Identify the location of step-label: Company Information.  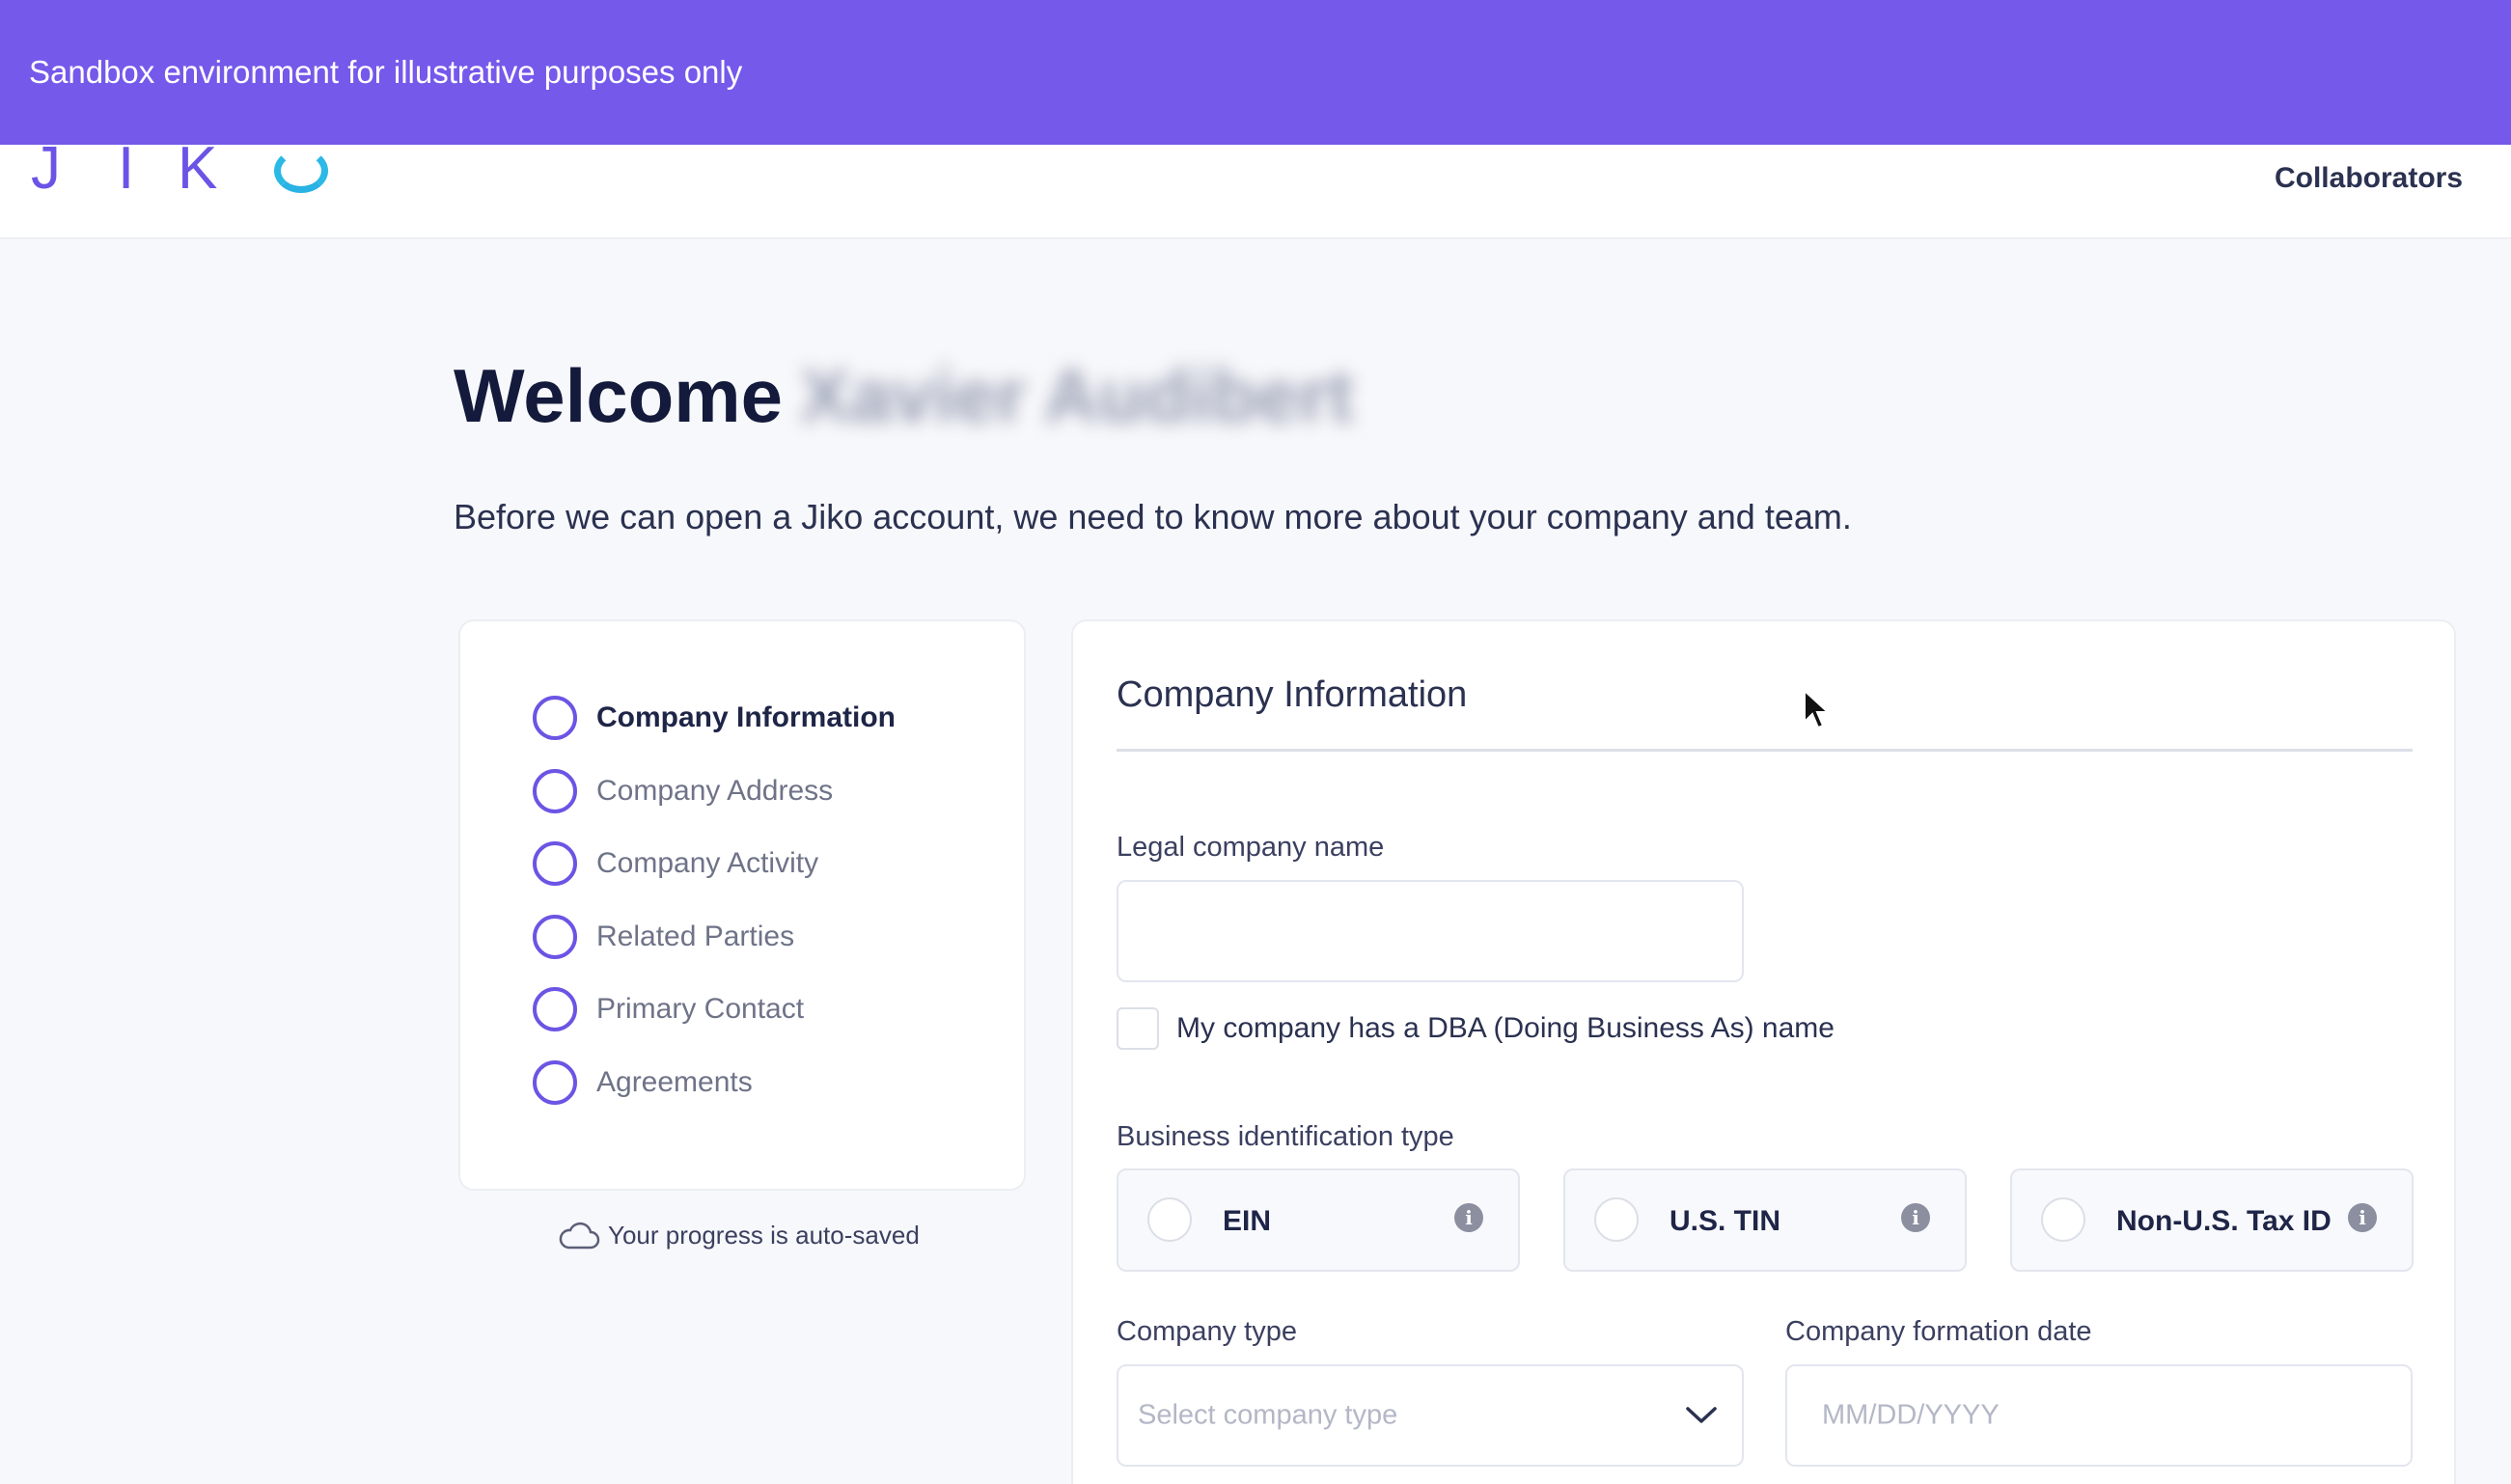
(746, 717).